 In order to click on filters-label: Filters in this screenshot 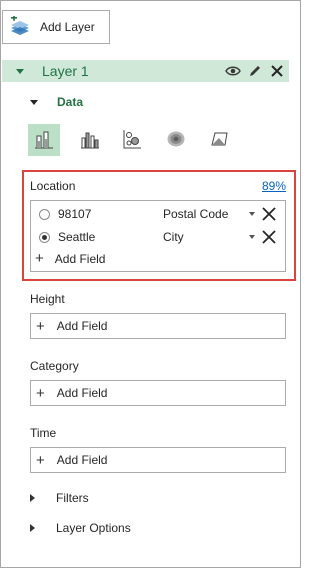, I will do `click(72, 498)`.